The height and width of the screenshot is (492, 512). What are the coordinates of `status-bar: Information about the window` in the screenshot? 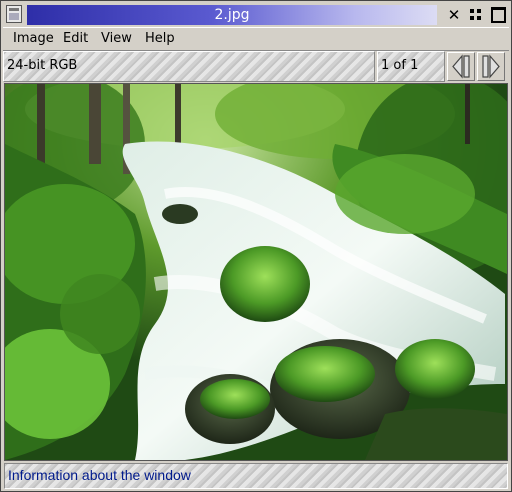 It's located at (256, 476).